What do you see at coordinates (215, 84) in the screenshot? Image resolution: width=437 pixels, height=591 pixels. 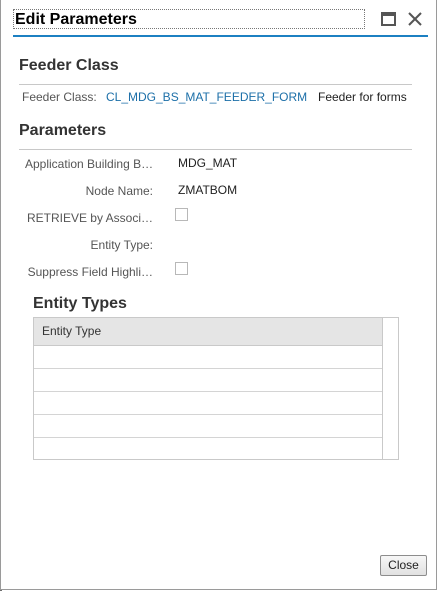 I see `feeder-divider` at bounding box center [215, 84].